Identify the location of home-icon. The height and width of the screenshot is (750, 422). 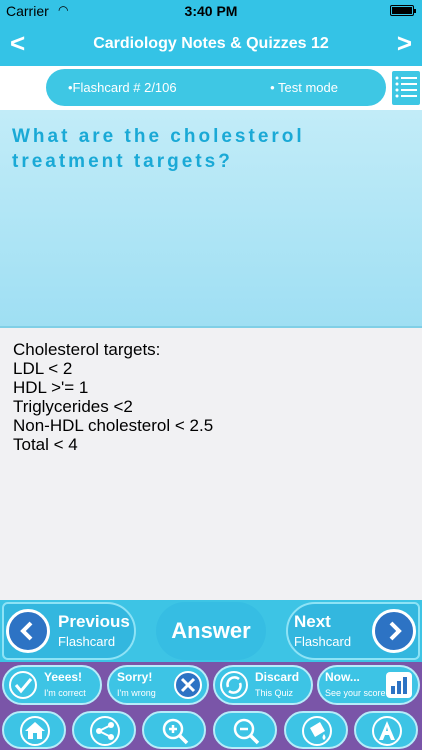
(35, 731).